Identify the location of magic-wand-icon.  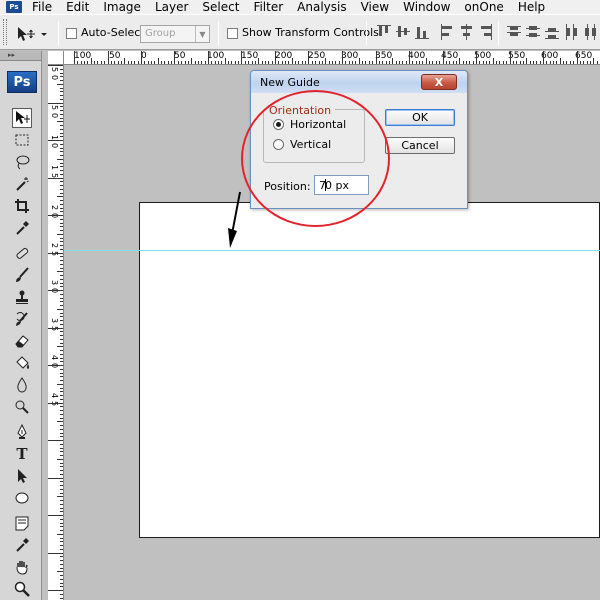
(22, 184).